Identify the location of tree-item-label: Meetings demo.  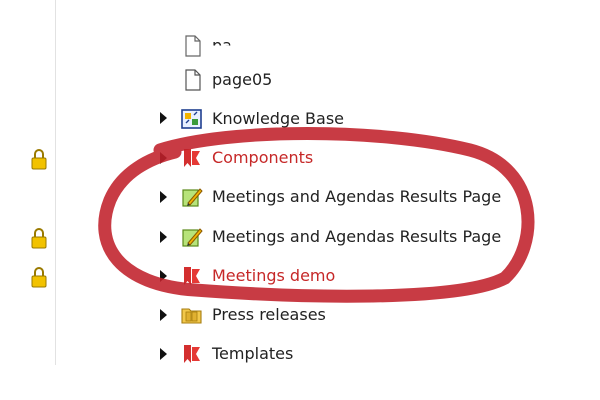
(274, 275).